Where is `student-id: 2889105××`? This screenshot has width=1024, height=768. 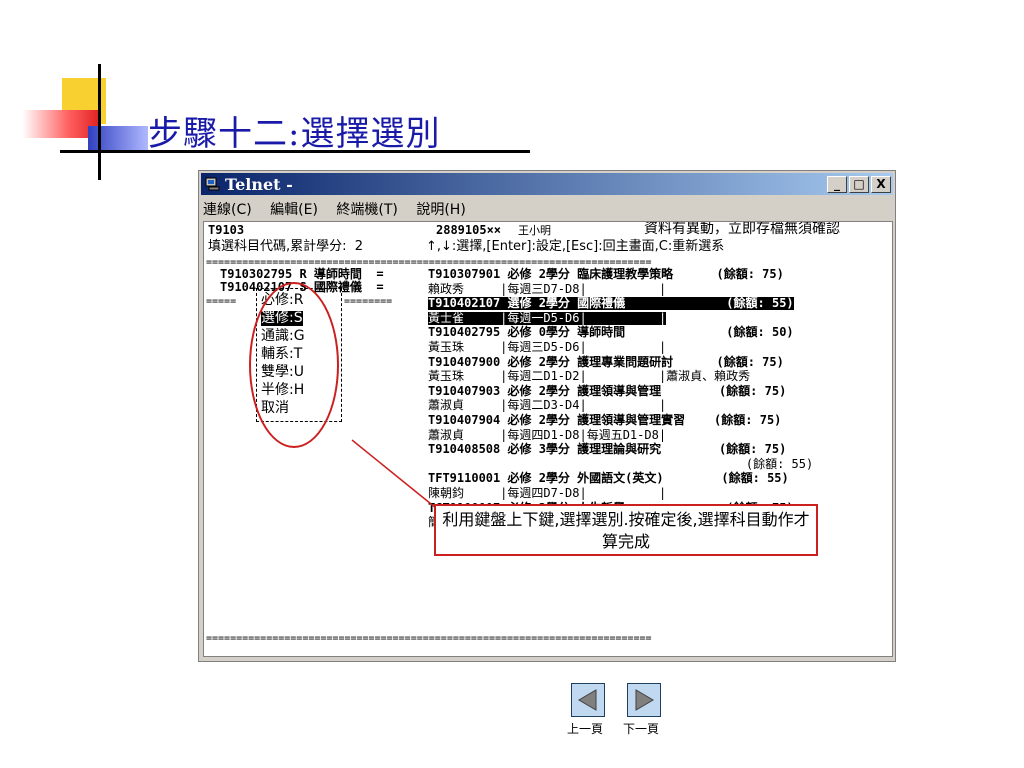 student-id: 2889105×× is located at coordinates (469, 230).